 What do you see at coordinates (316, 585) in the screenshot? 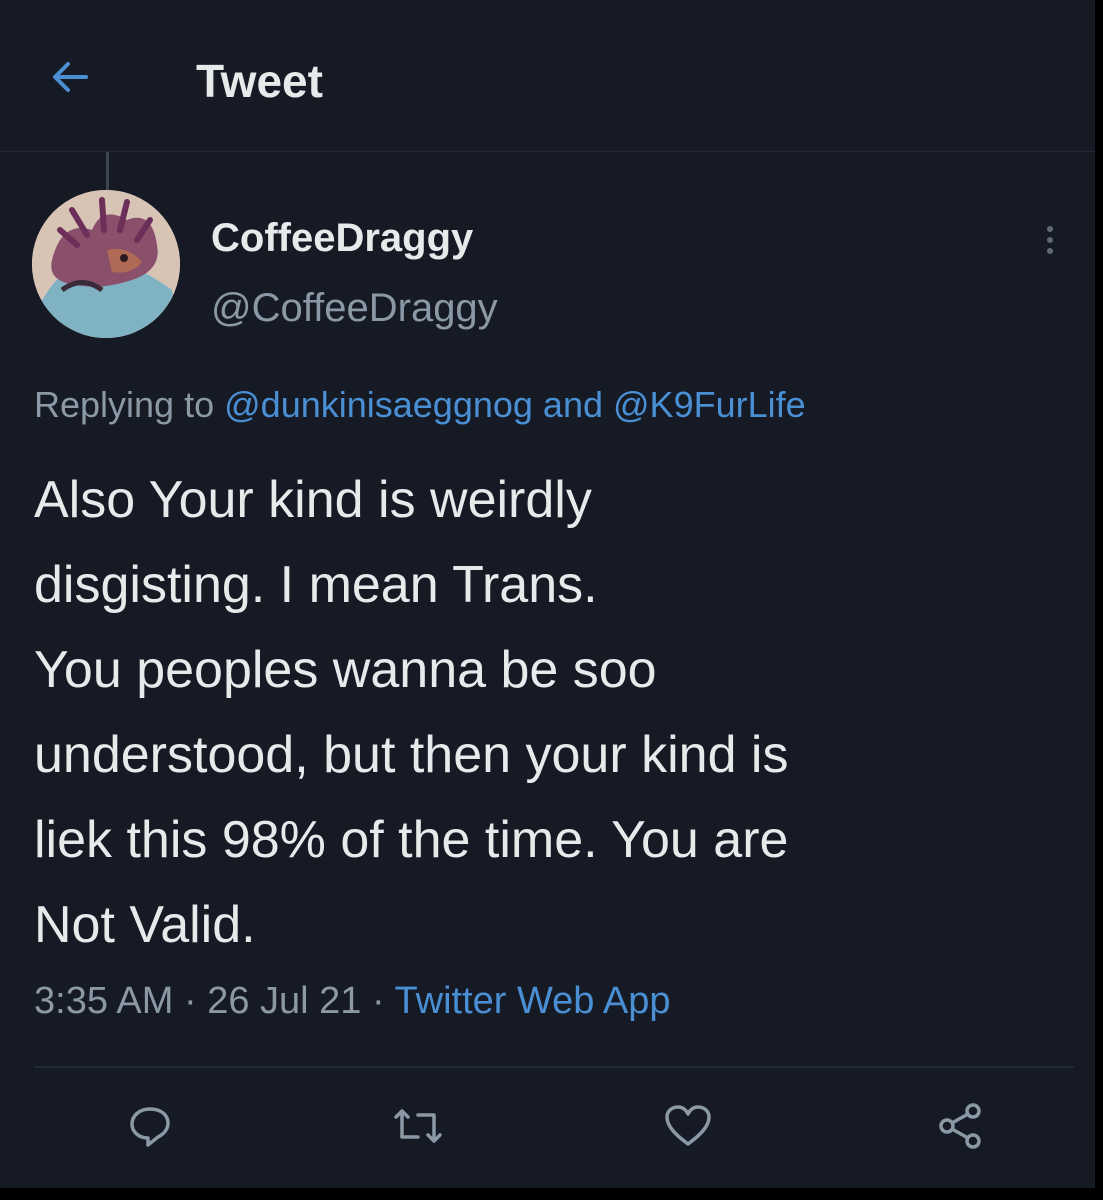
I see `tweet-text-line: disgisting. I mean Trans.` at bounding box center [316, 585].